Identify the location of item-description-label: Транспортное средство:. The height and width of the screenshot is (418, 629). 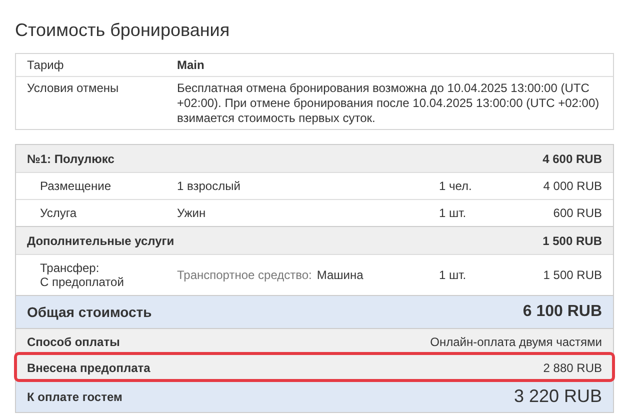
(244, 275).